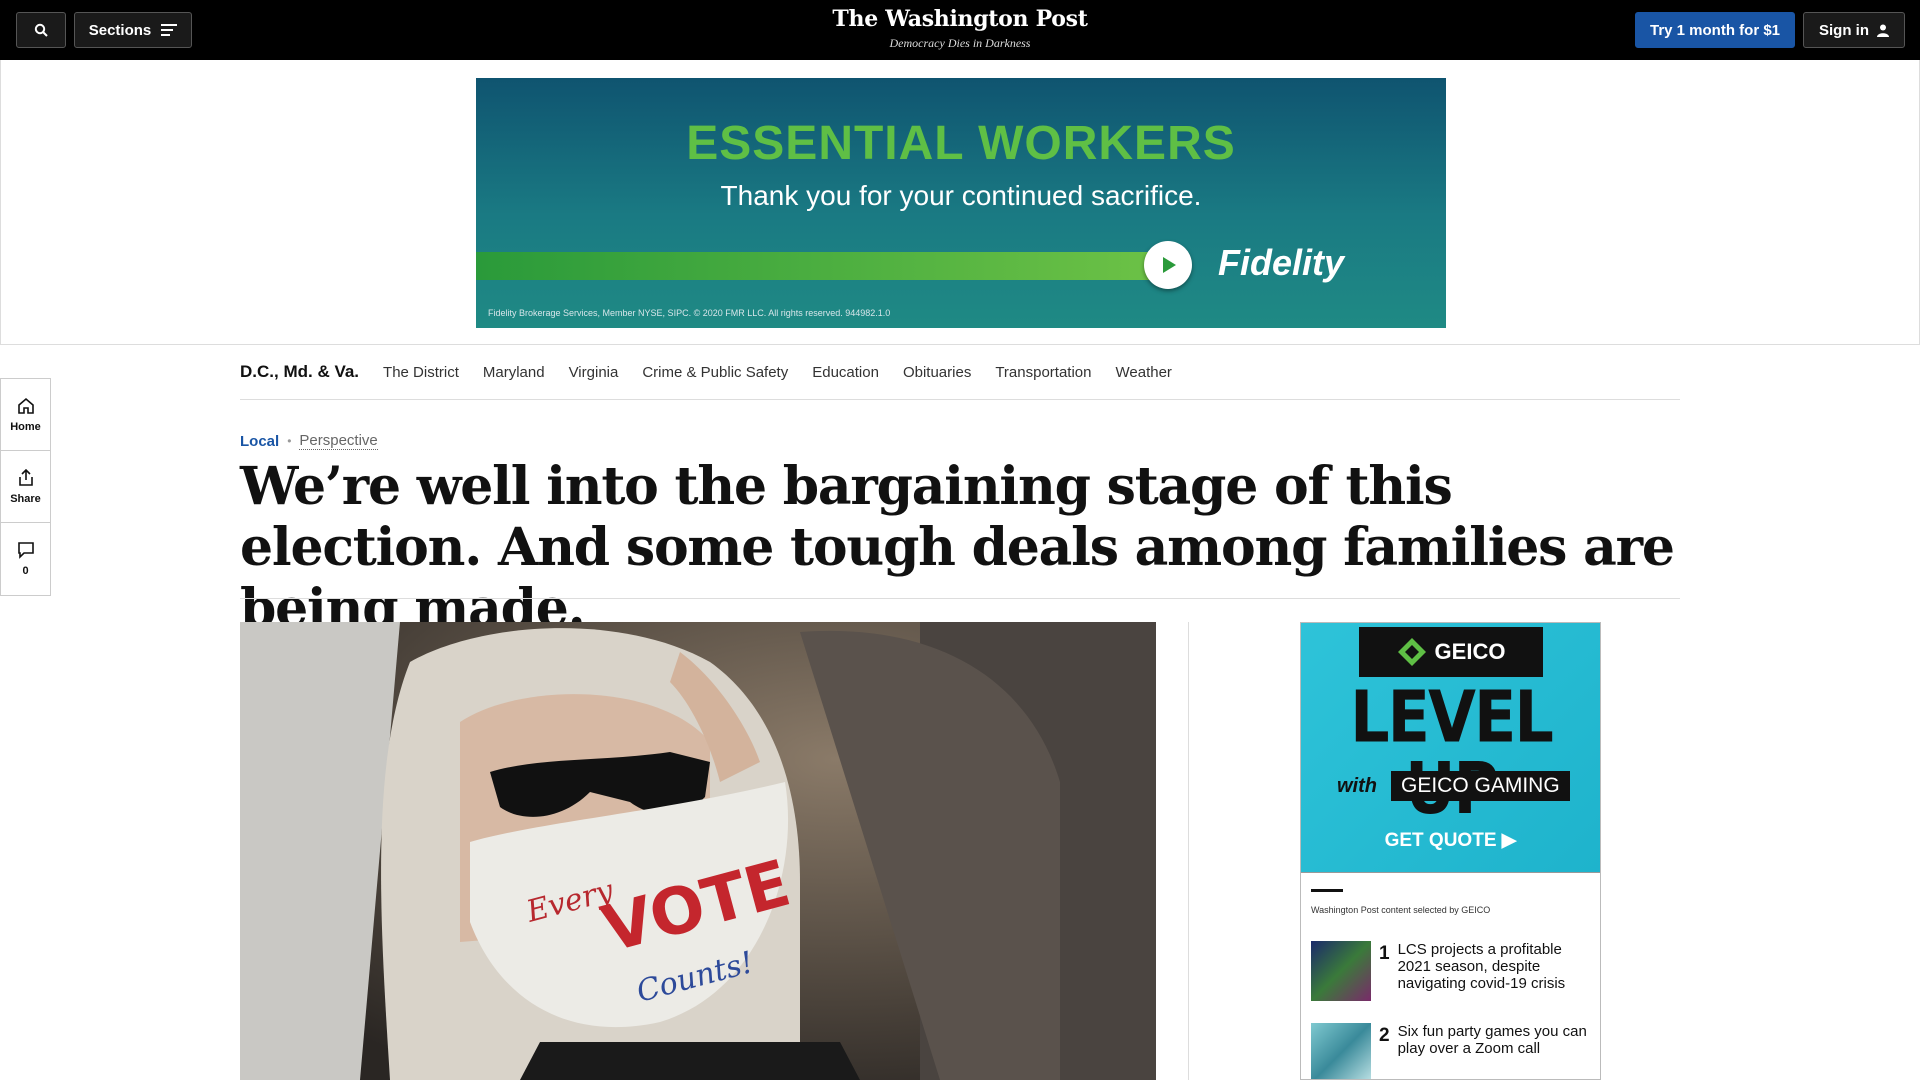 The height and width of the screenshot is (1080, 1920). Describe the element at coordinates (1411, 652) in the screenshot. I see `geico-diamond-icon` at that location.